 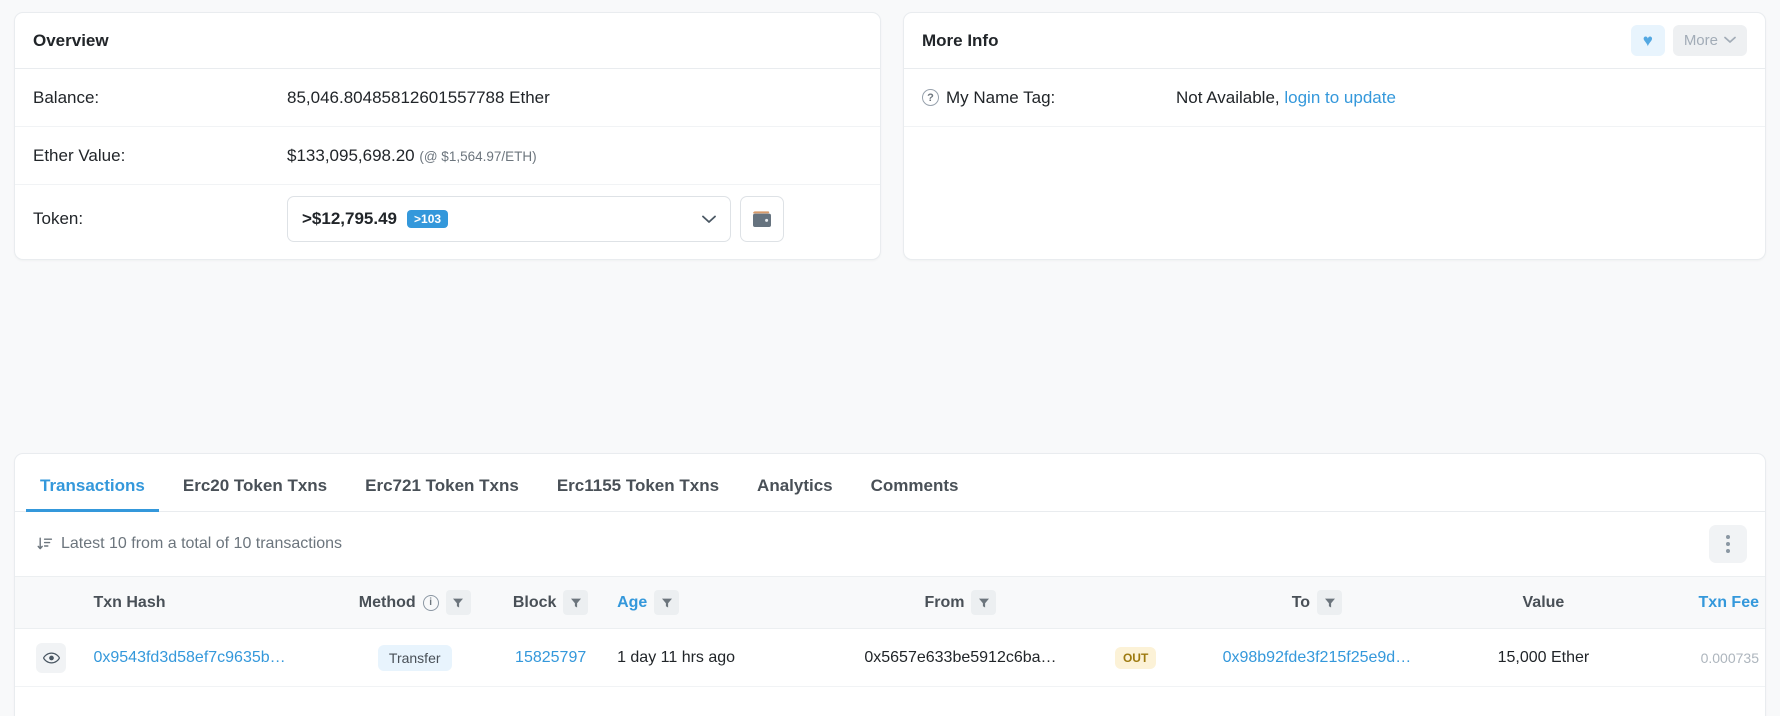 I want to click on login-to-update-link: login to update, so click(x=1340, y=97).